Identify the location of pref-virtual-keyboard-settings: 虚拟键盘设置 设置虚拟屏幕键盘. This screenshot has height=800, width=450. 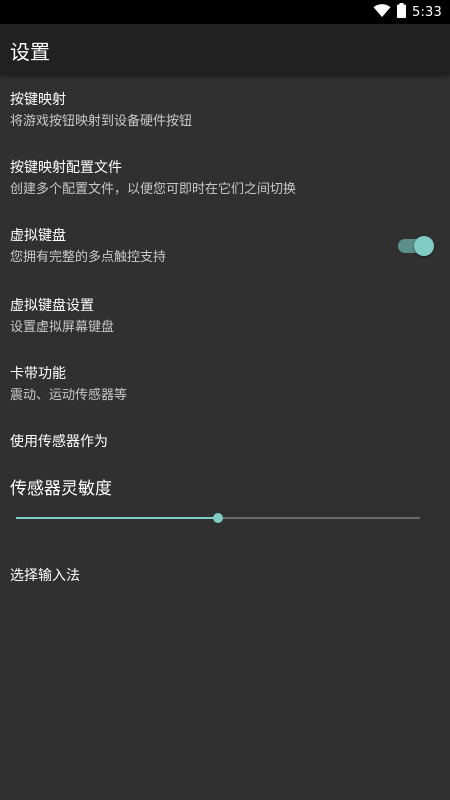
(225, 315).